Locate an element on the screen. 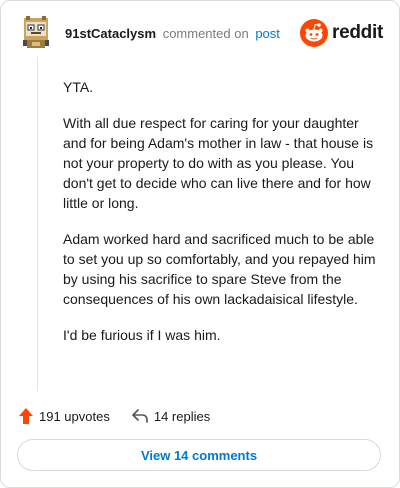 Image resolution: width=400 pixels, height=488 pixels. upvote-count: 191 upvotes is located at coordinates (74, 416).